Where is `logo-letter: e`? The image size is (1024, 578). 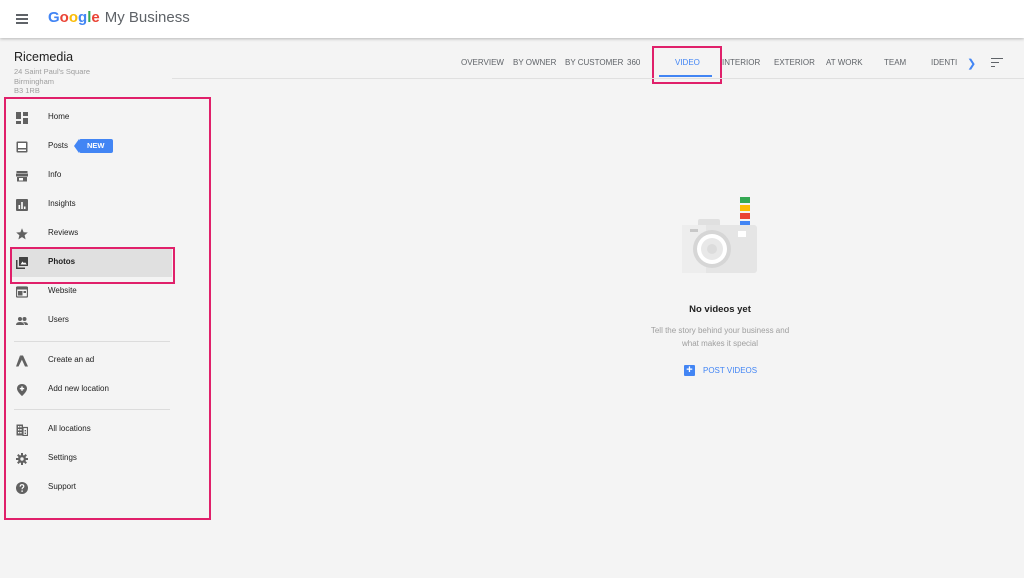
logo-letter: e is located at coordinates (95, 17).